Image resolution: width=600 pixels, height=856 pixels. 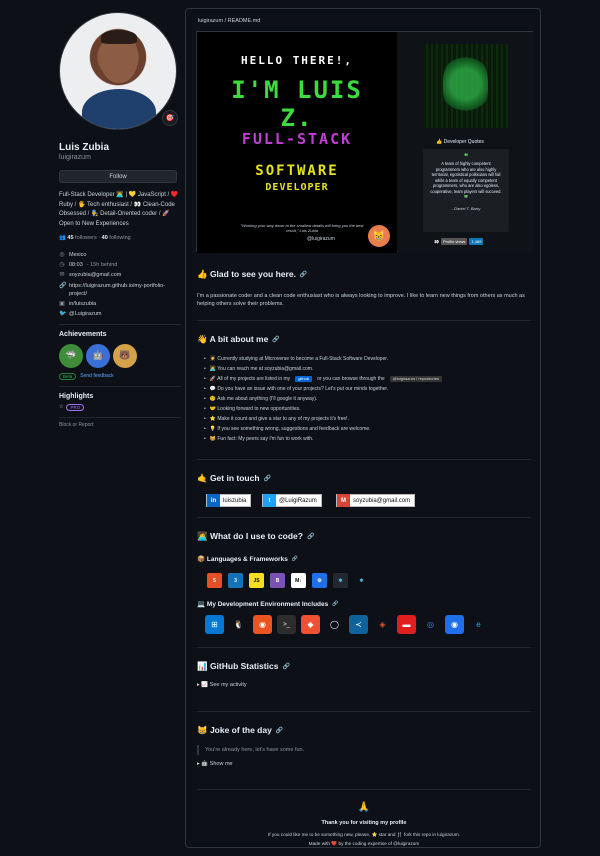 I want to click on quote-open-icon: ❝, so click(x=466, y=156).